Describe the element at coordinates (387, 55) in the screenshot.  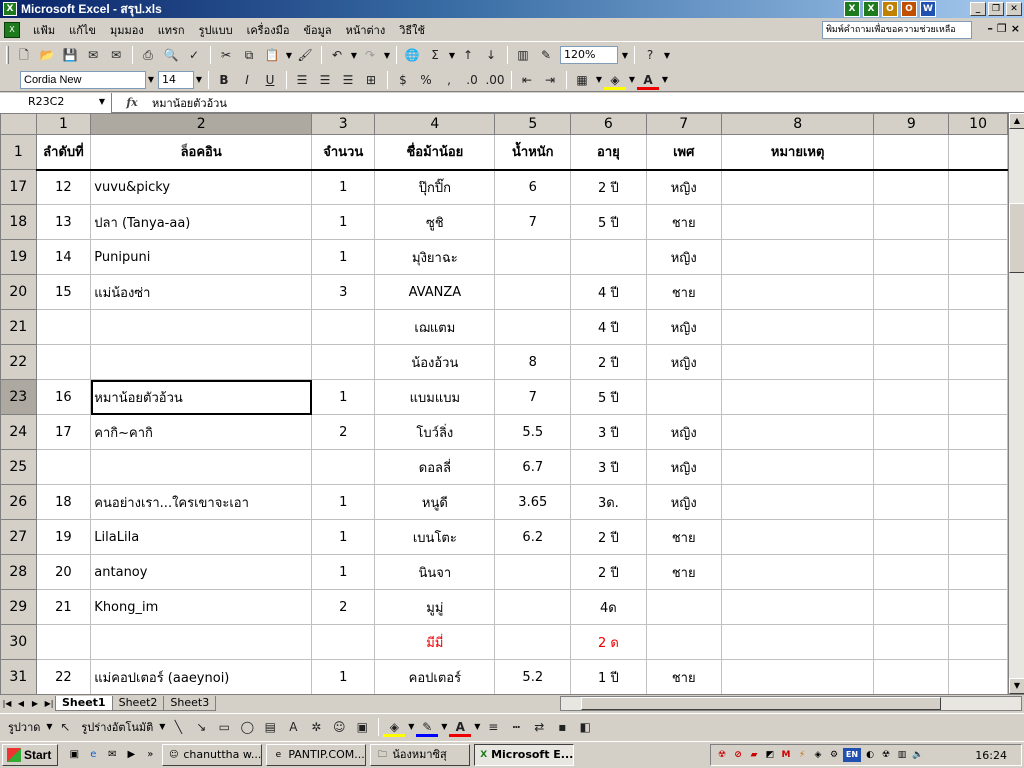
I see `redo-dropdown-icon: ▼` at that location.